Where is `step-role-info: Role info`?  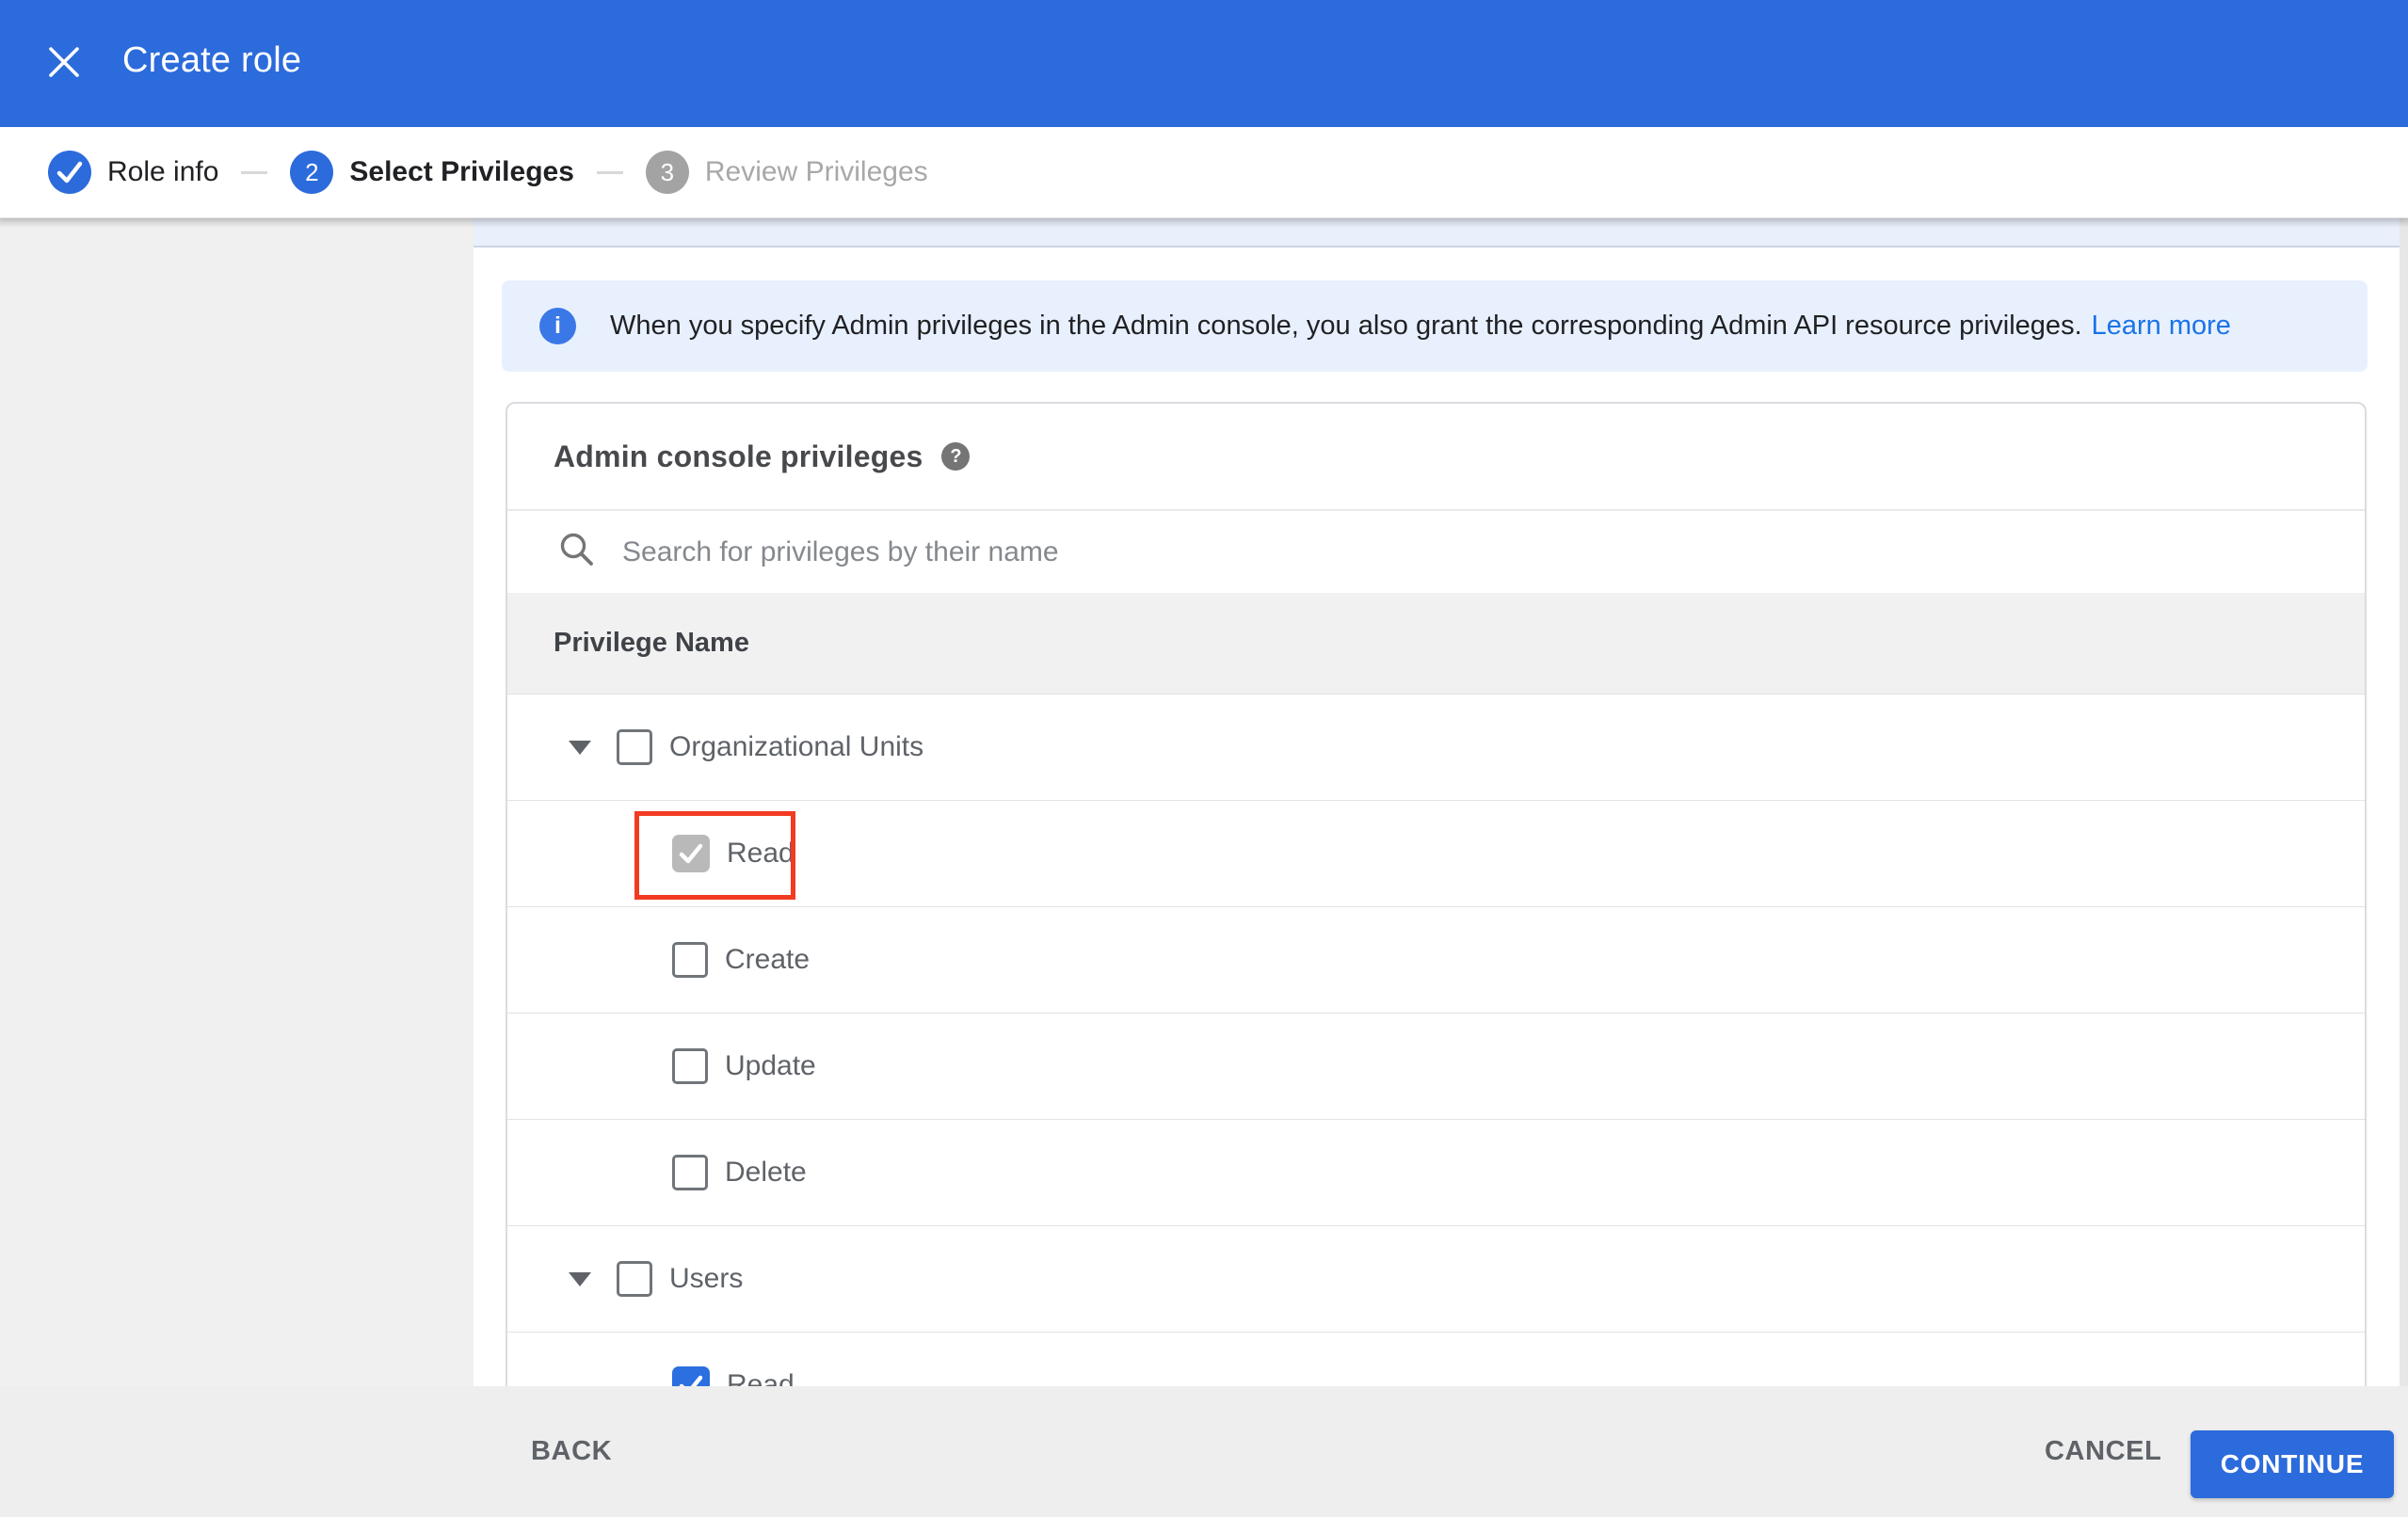
step-role-info: Role info is located at coordinates (133, 172).